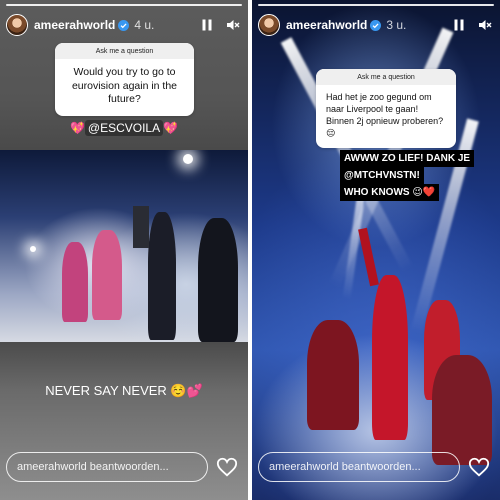  I want to click on mention-tag: @ESCVOILA, so click(124, 128).